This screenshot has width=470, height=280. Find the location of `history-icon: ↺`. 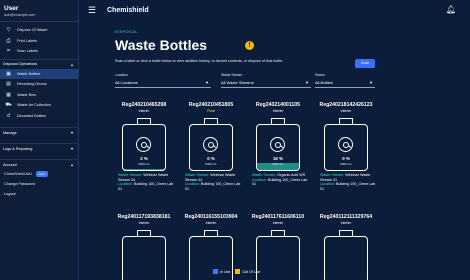

history-icon: ↺ is located at coordinates (8, 115).